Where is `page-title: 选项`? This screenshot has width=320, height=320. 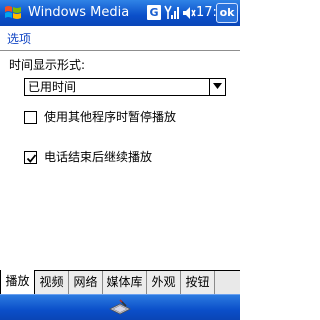
page-title: 选项 is located at coordinates (19, 39).